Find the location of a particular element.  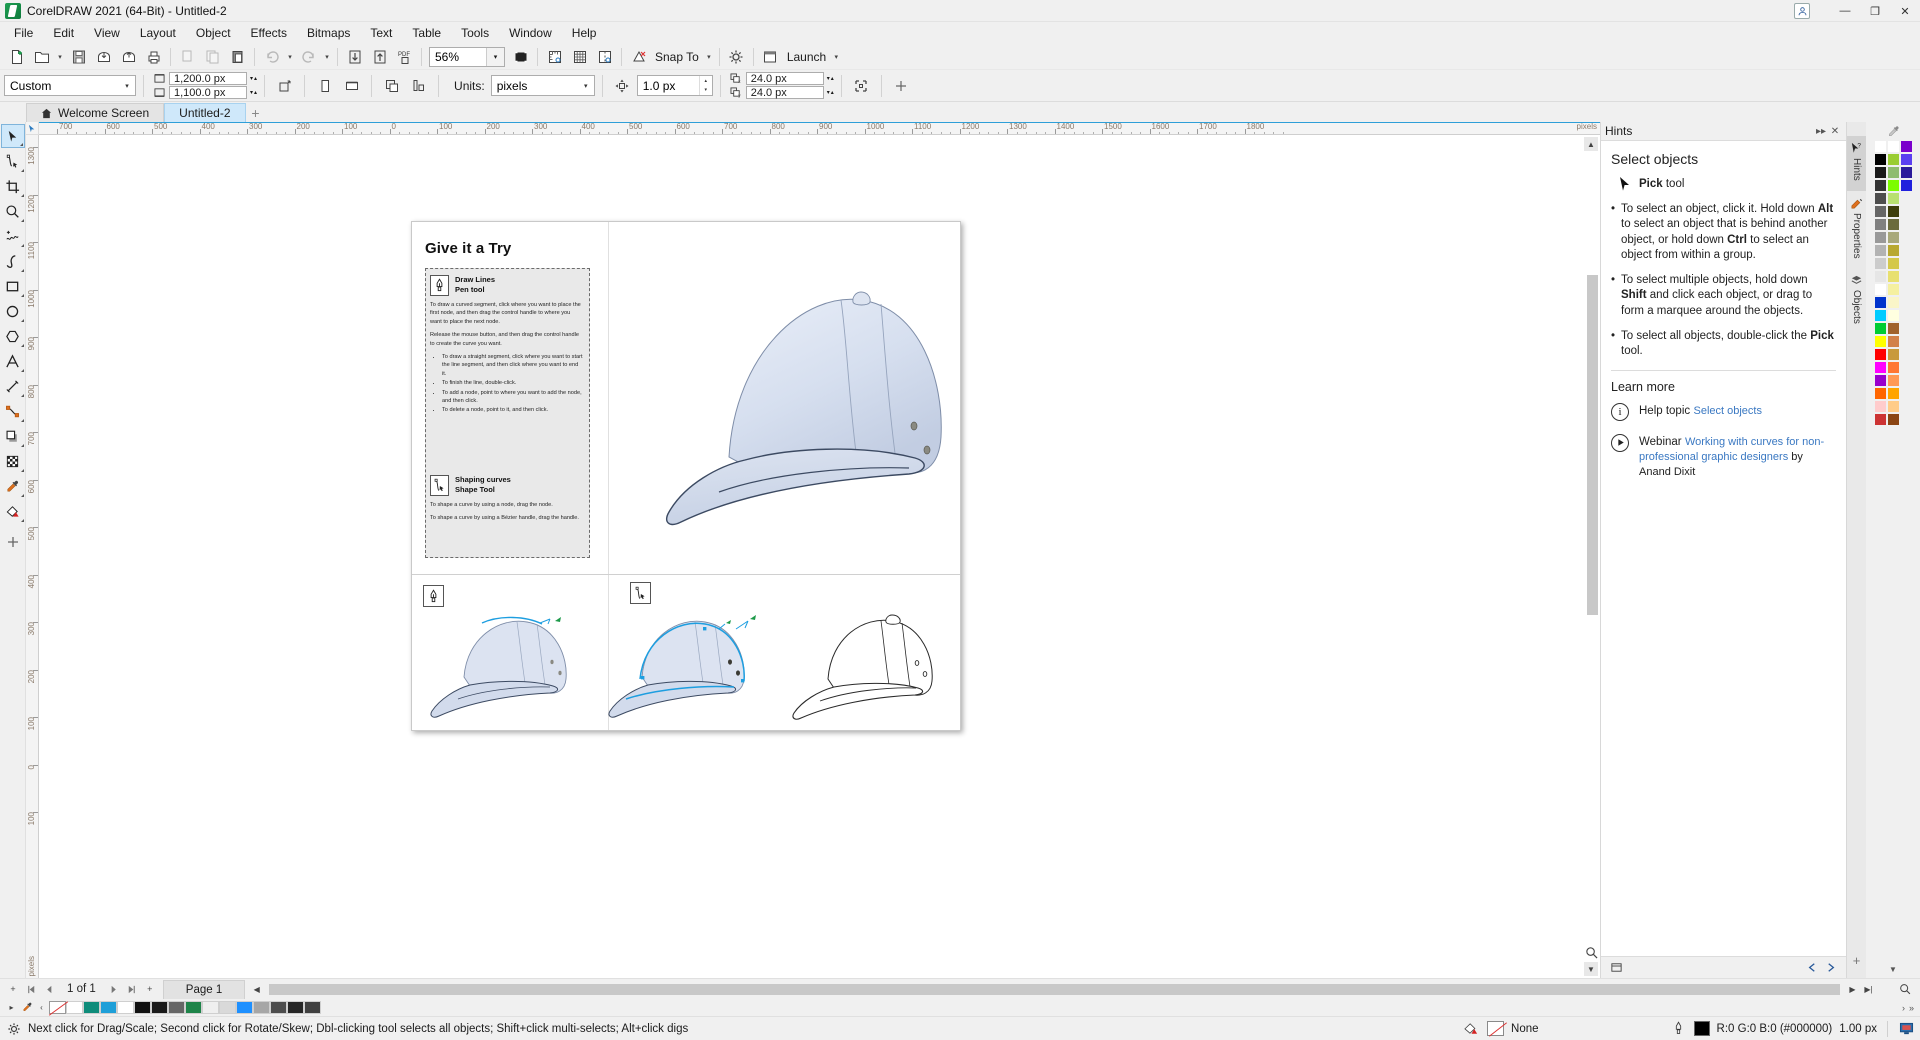

zoom-chevron-icon: ▾ is located at coordinates (495, 56).